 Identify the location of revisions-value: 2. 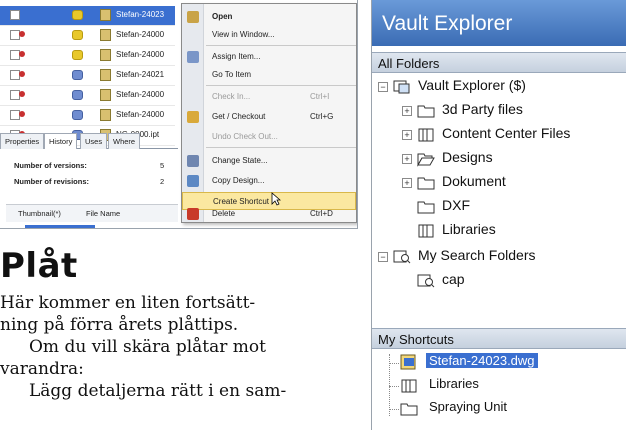
(162, 181).